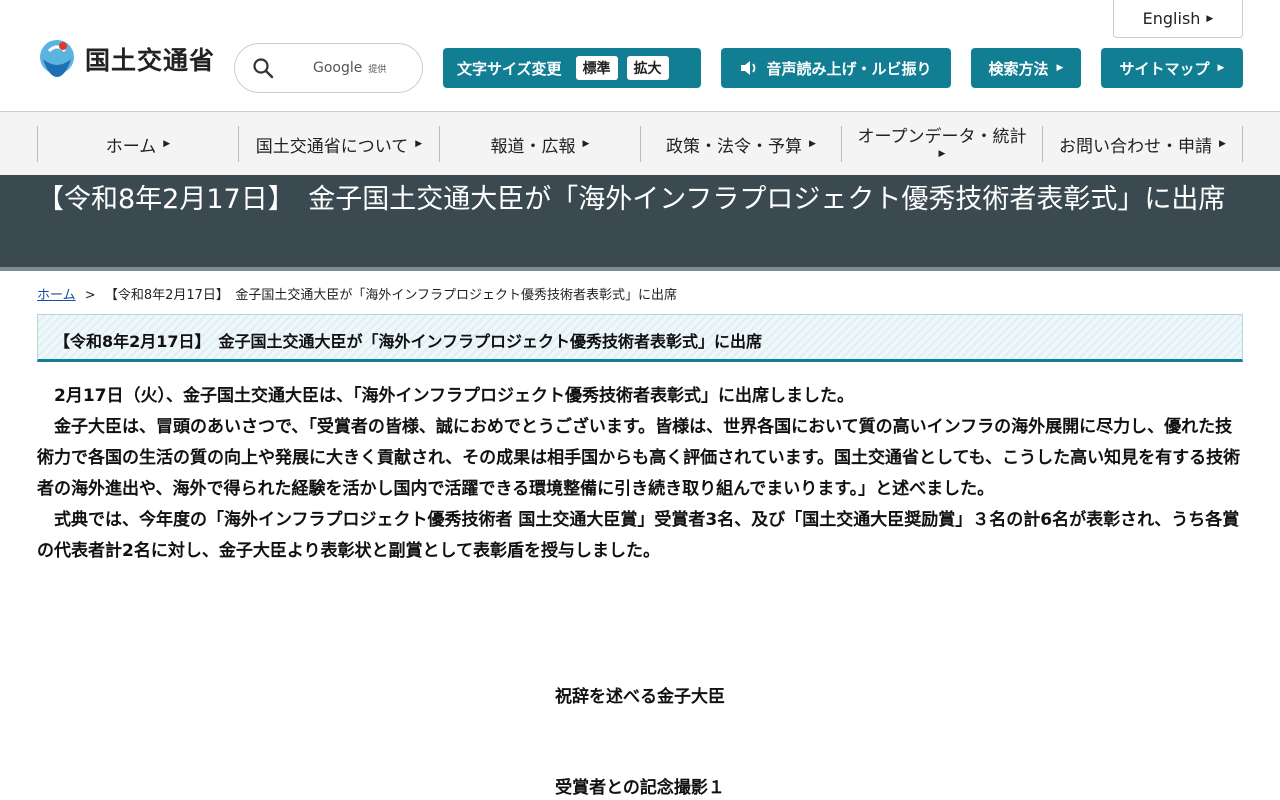 The image size is (1280, 800). I want to click on photo-caption: 受賞者との記念撮影１, so click(640, 788).